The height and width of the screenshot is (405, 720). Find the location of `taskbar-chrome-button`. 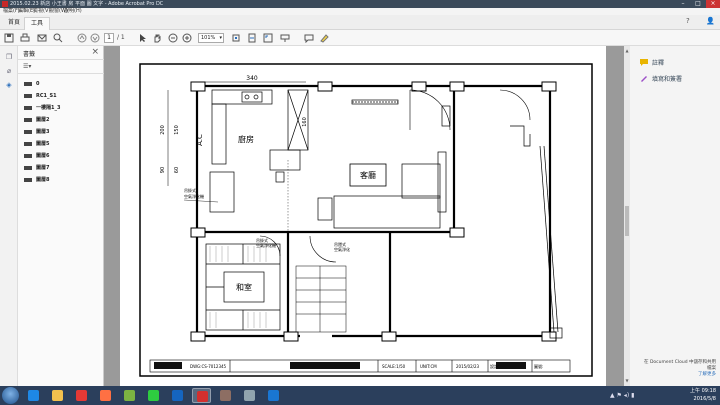

taskbar-chrome-button is located at coordinates (81, 395).